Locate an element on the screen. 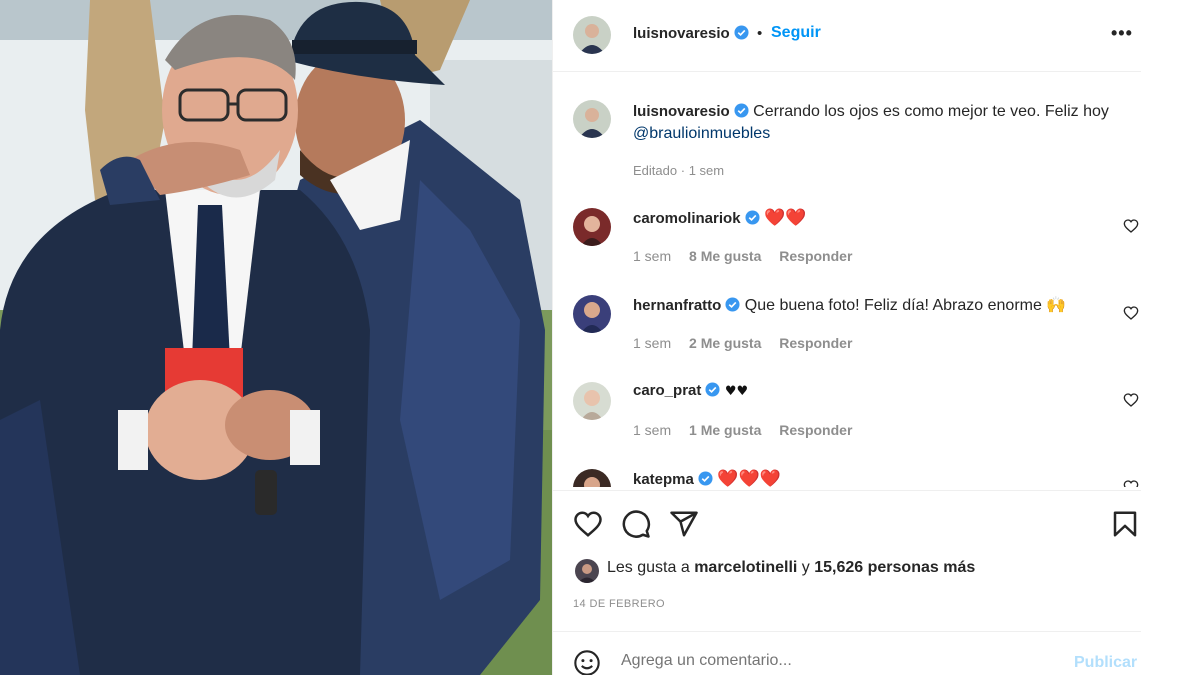  likes-prefix: Les gusta a is located at coordinates (648, 567).